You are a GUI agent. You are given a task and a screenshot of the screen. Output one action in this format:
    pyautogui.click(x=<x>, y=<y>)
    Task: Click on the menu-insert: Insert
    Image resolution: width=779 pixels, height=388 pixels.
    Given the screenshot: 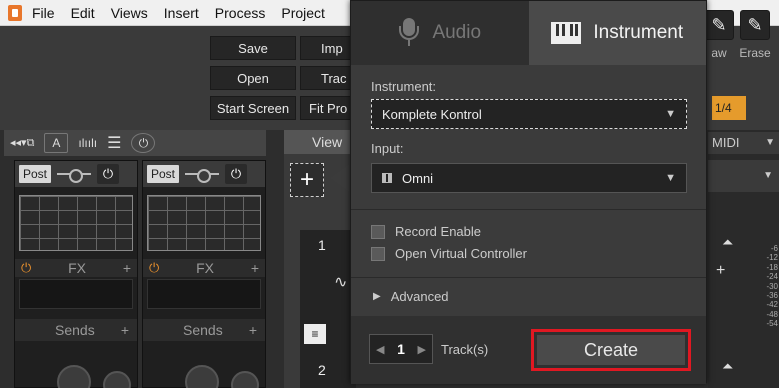 What is the action you would take?
    pyautogui.click(x=181, y=13)
    